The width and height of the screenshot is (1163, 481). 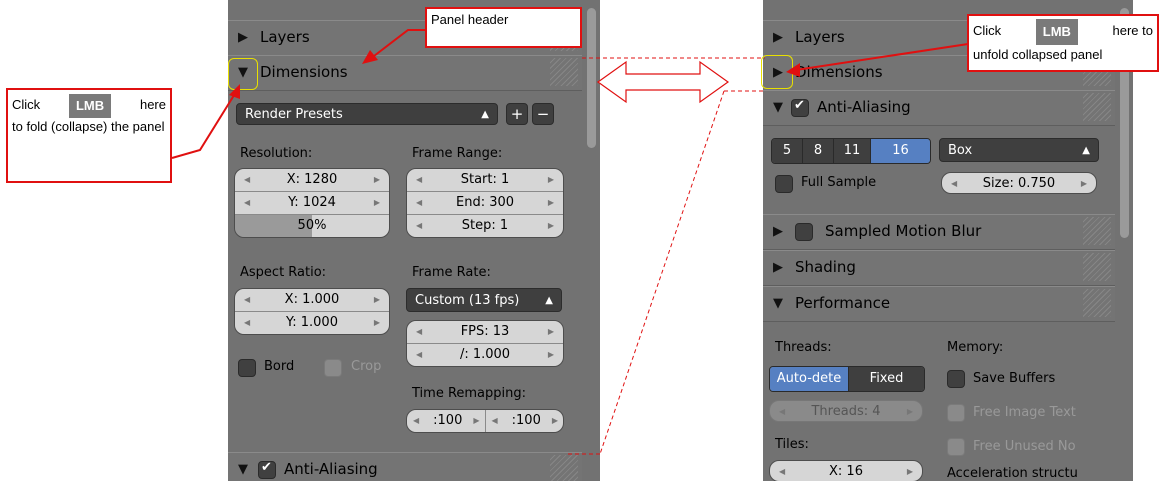 I want to click on unfold-panel-callout: Click LMB here to unfold collapsed panel, so click(x=1063, y=43).